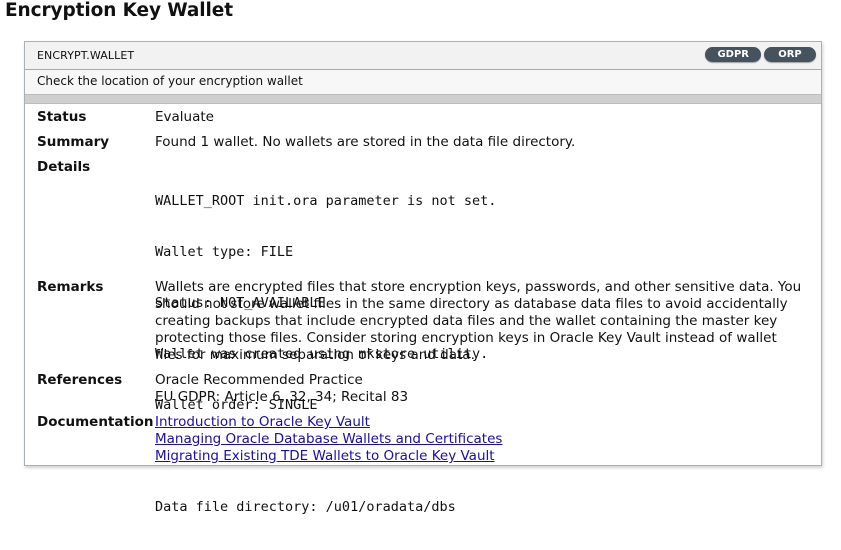 The image size is (841, 550). What do you see at coordinates (62, 117) in the screenshot?
I see `status-label: Status` at bounding box center [62, 117].